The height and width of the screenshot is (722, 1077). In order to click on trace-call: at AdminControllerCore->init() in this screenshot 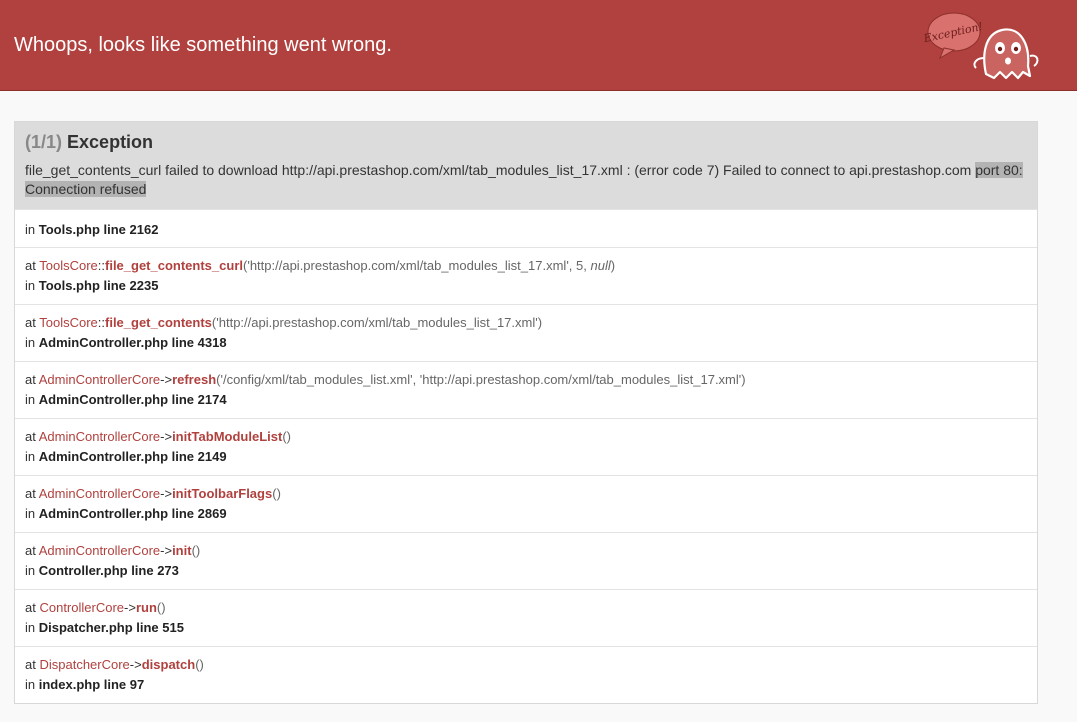, I will do `click(526, 551)`.